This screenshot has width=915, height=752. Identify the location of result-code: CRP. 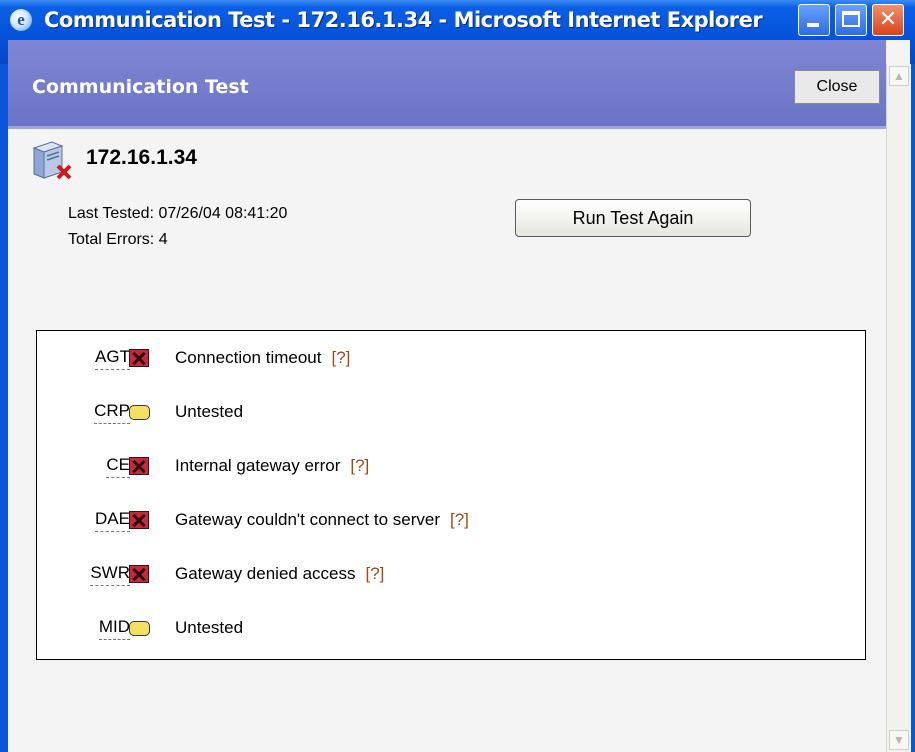
(112, 412).